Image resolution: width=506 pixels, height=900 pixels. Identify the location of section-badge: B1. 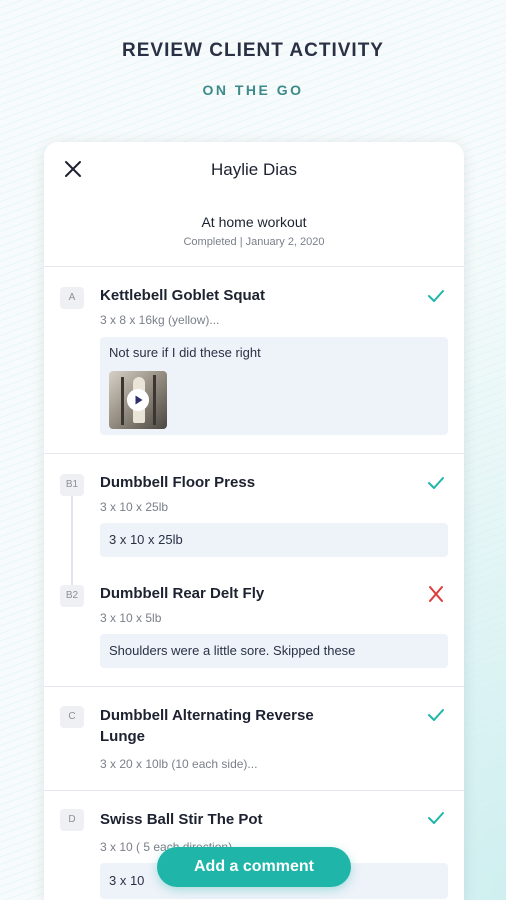
(72, 485).